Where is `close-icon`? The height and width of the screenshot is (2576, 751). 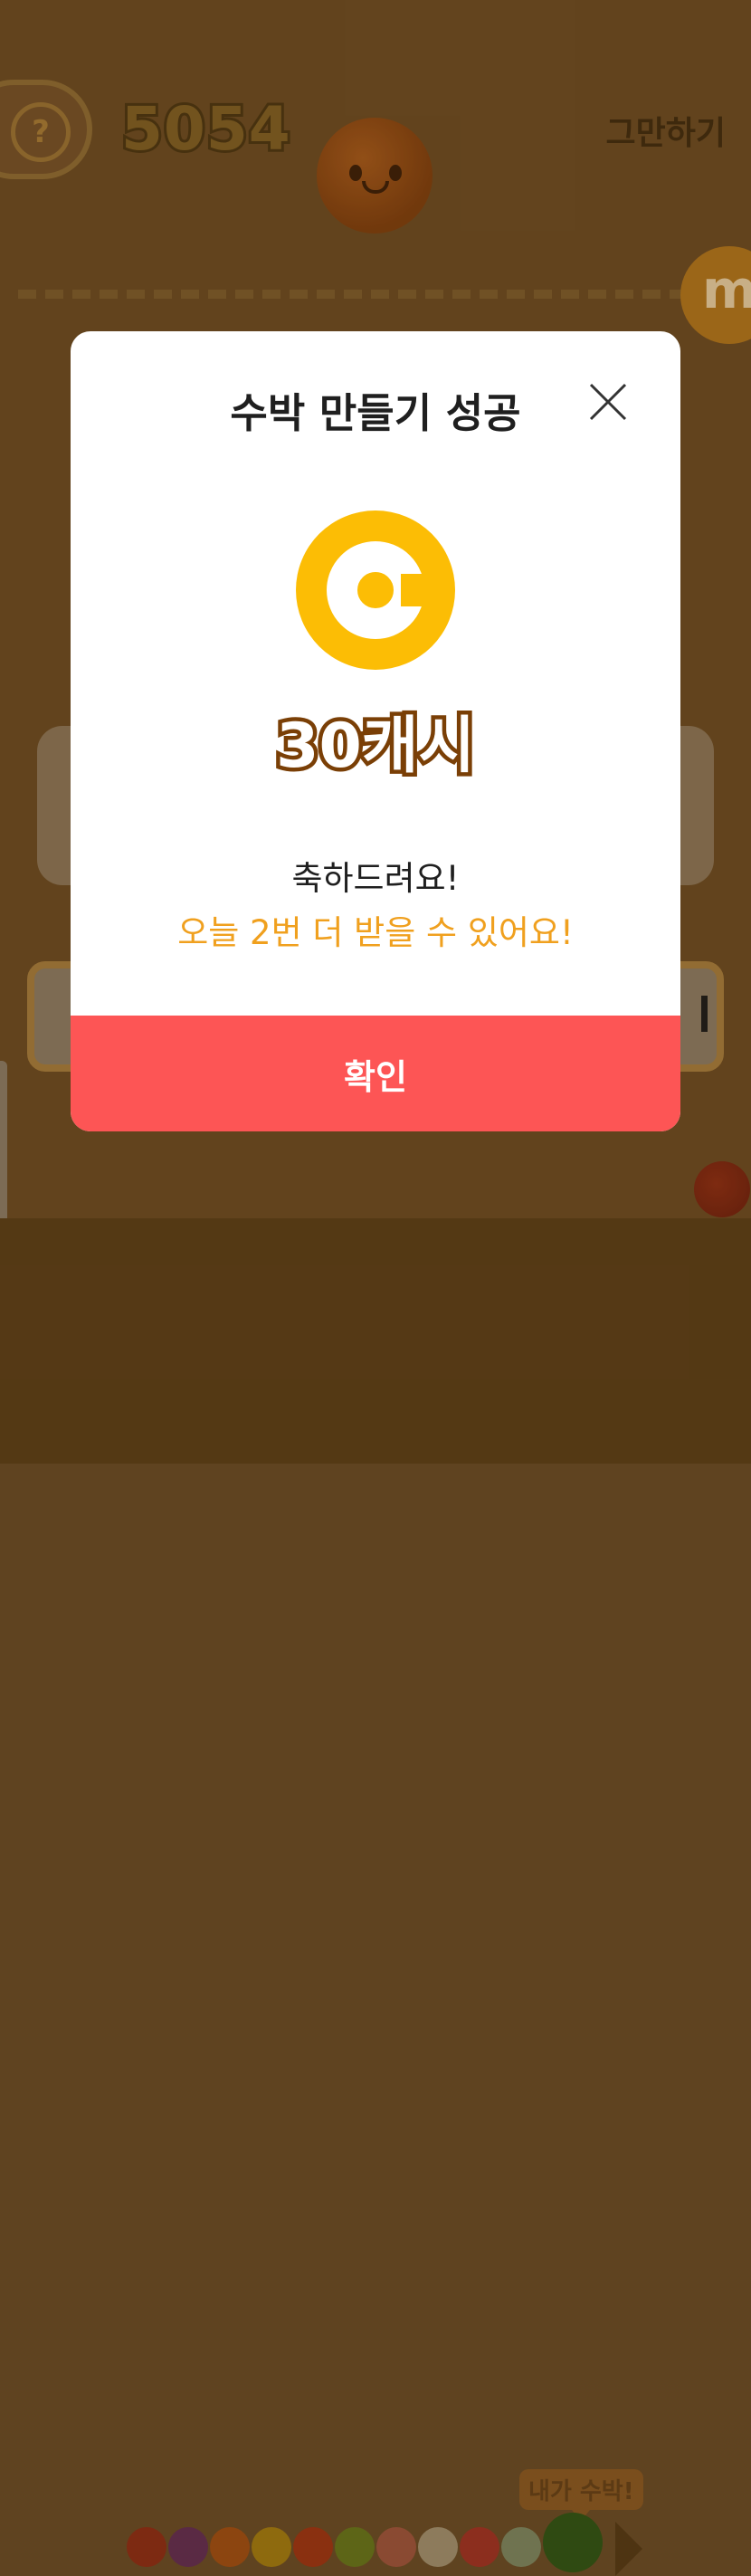 close-icon is located at coordinates (608, 402).